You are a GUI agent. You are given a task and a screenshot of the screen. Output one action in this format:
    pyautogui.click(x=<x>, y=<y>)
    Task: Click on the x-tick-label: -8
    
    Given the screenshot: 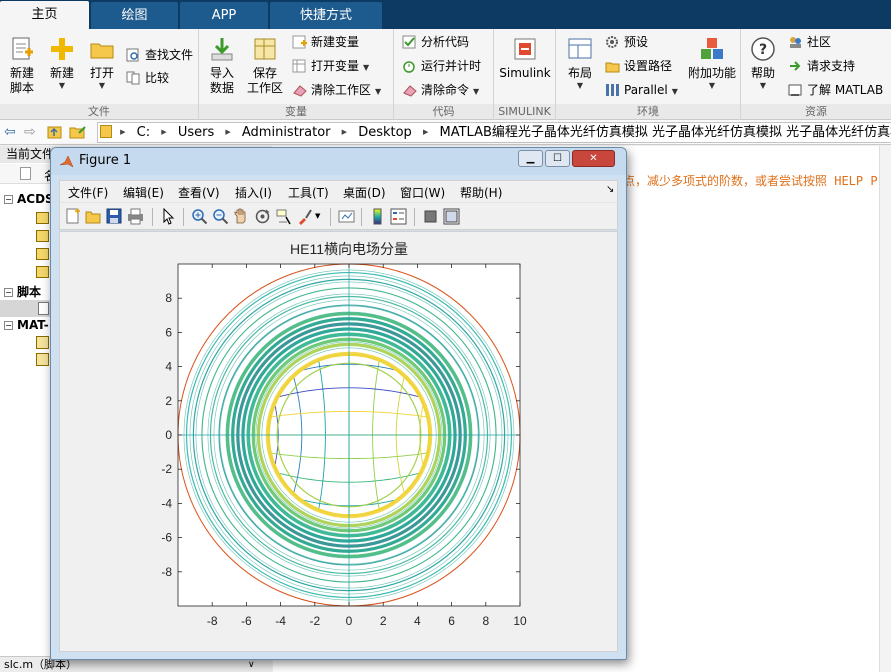 What is the action you would take?
    pyautogui.click(x=212, y=621)
    